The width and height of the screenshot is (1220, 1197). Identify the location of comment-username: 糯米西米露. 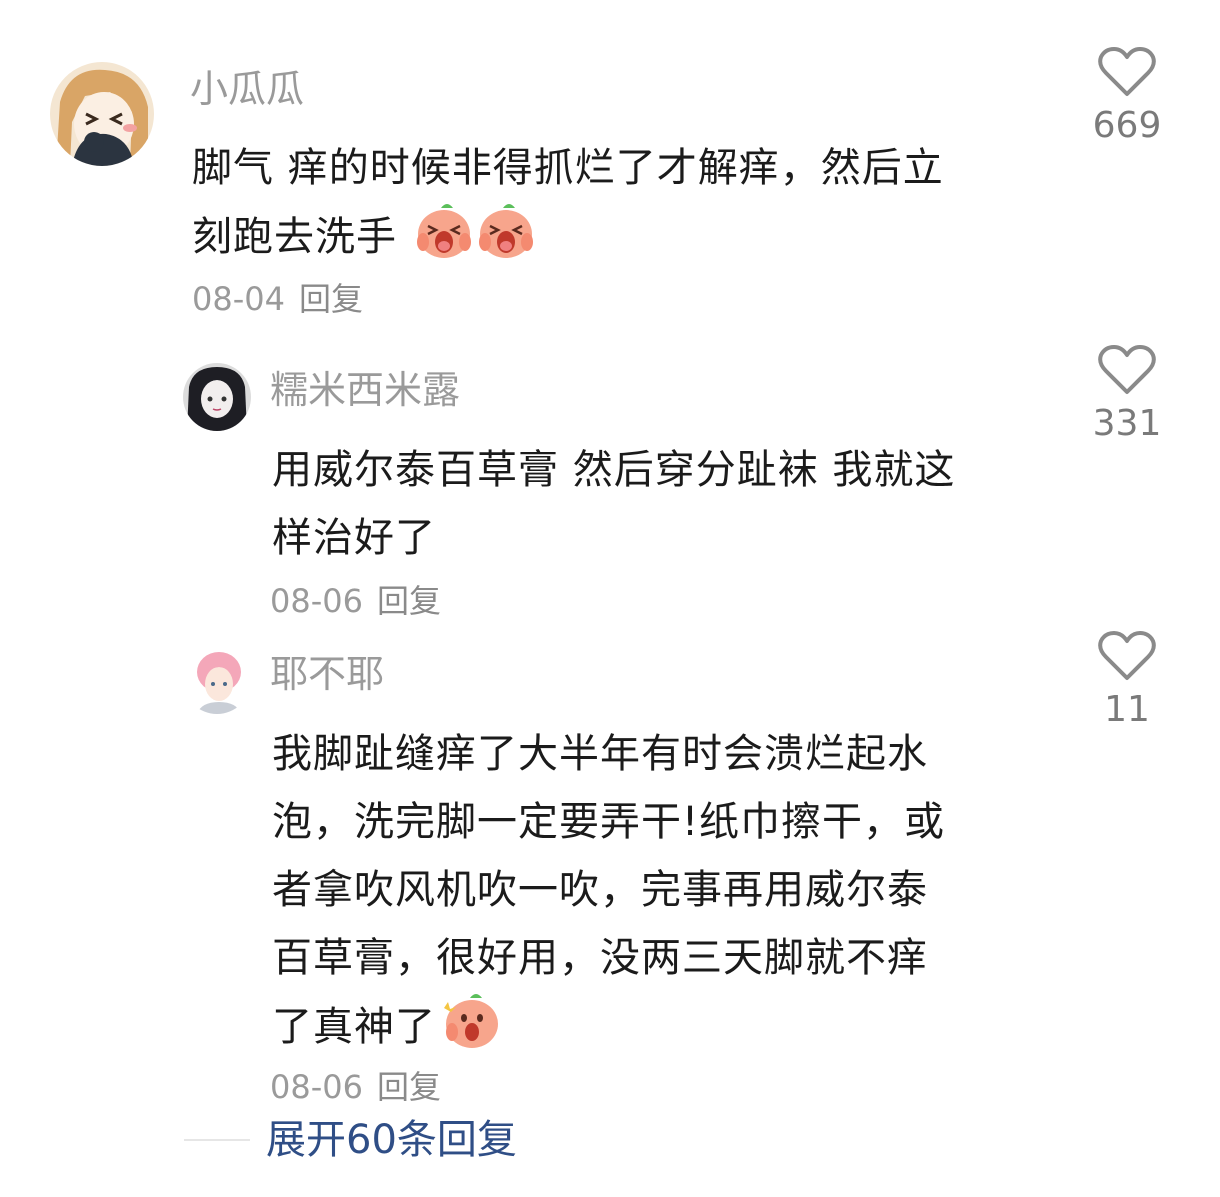
(365, 390).